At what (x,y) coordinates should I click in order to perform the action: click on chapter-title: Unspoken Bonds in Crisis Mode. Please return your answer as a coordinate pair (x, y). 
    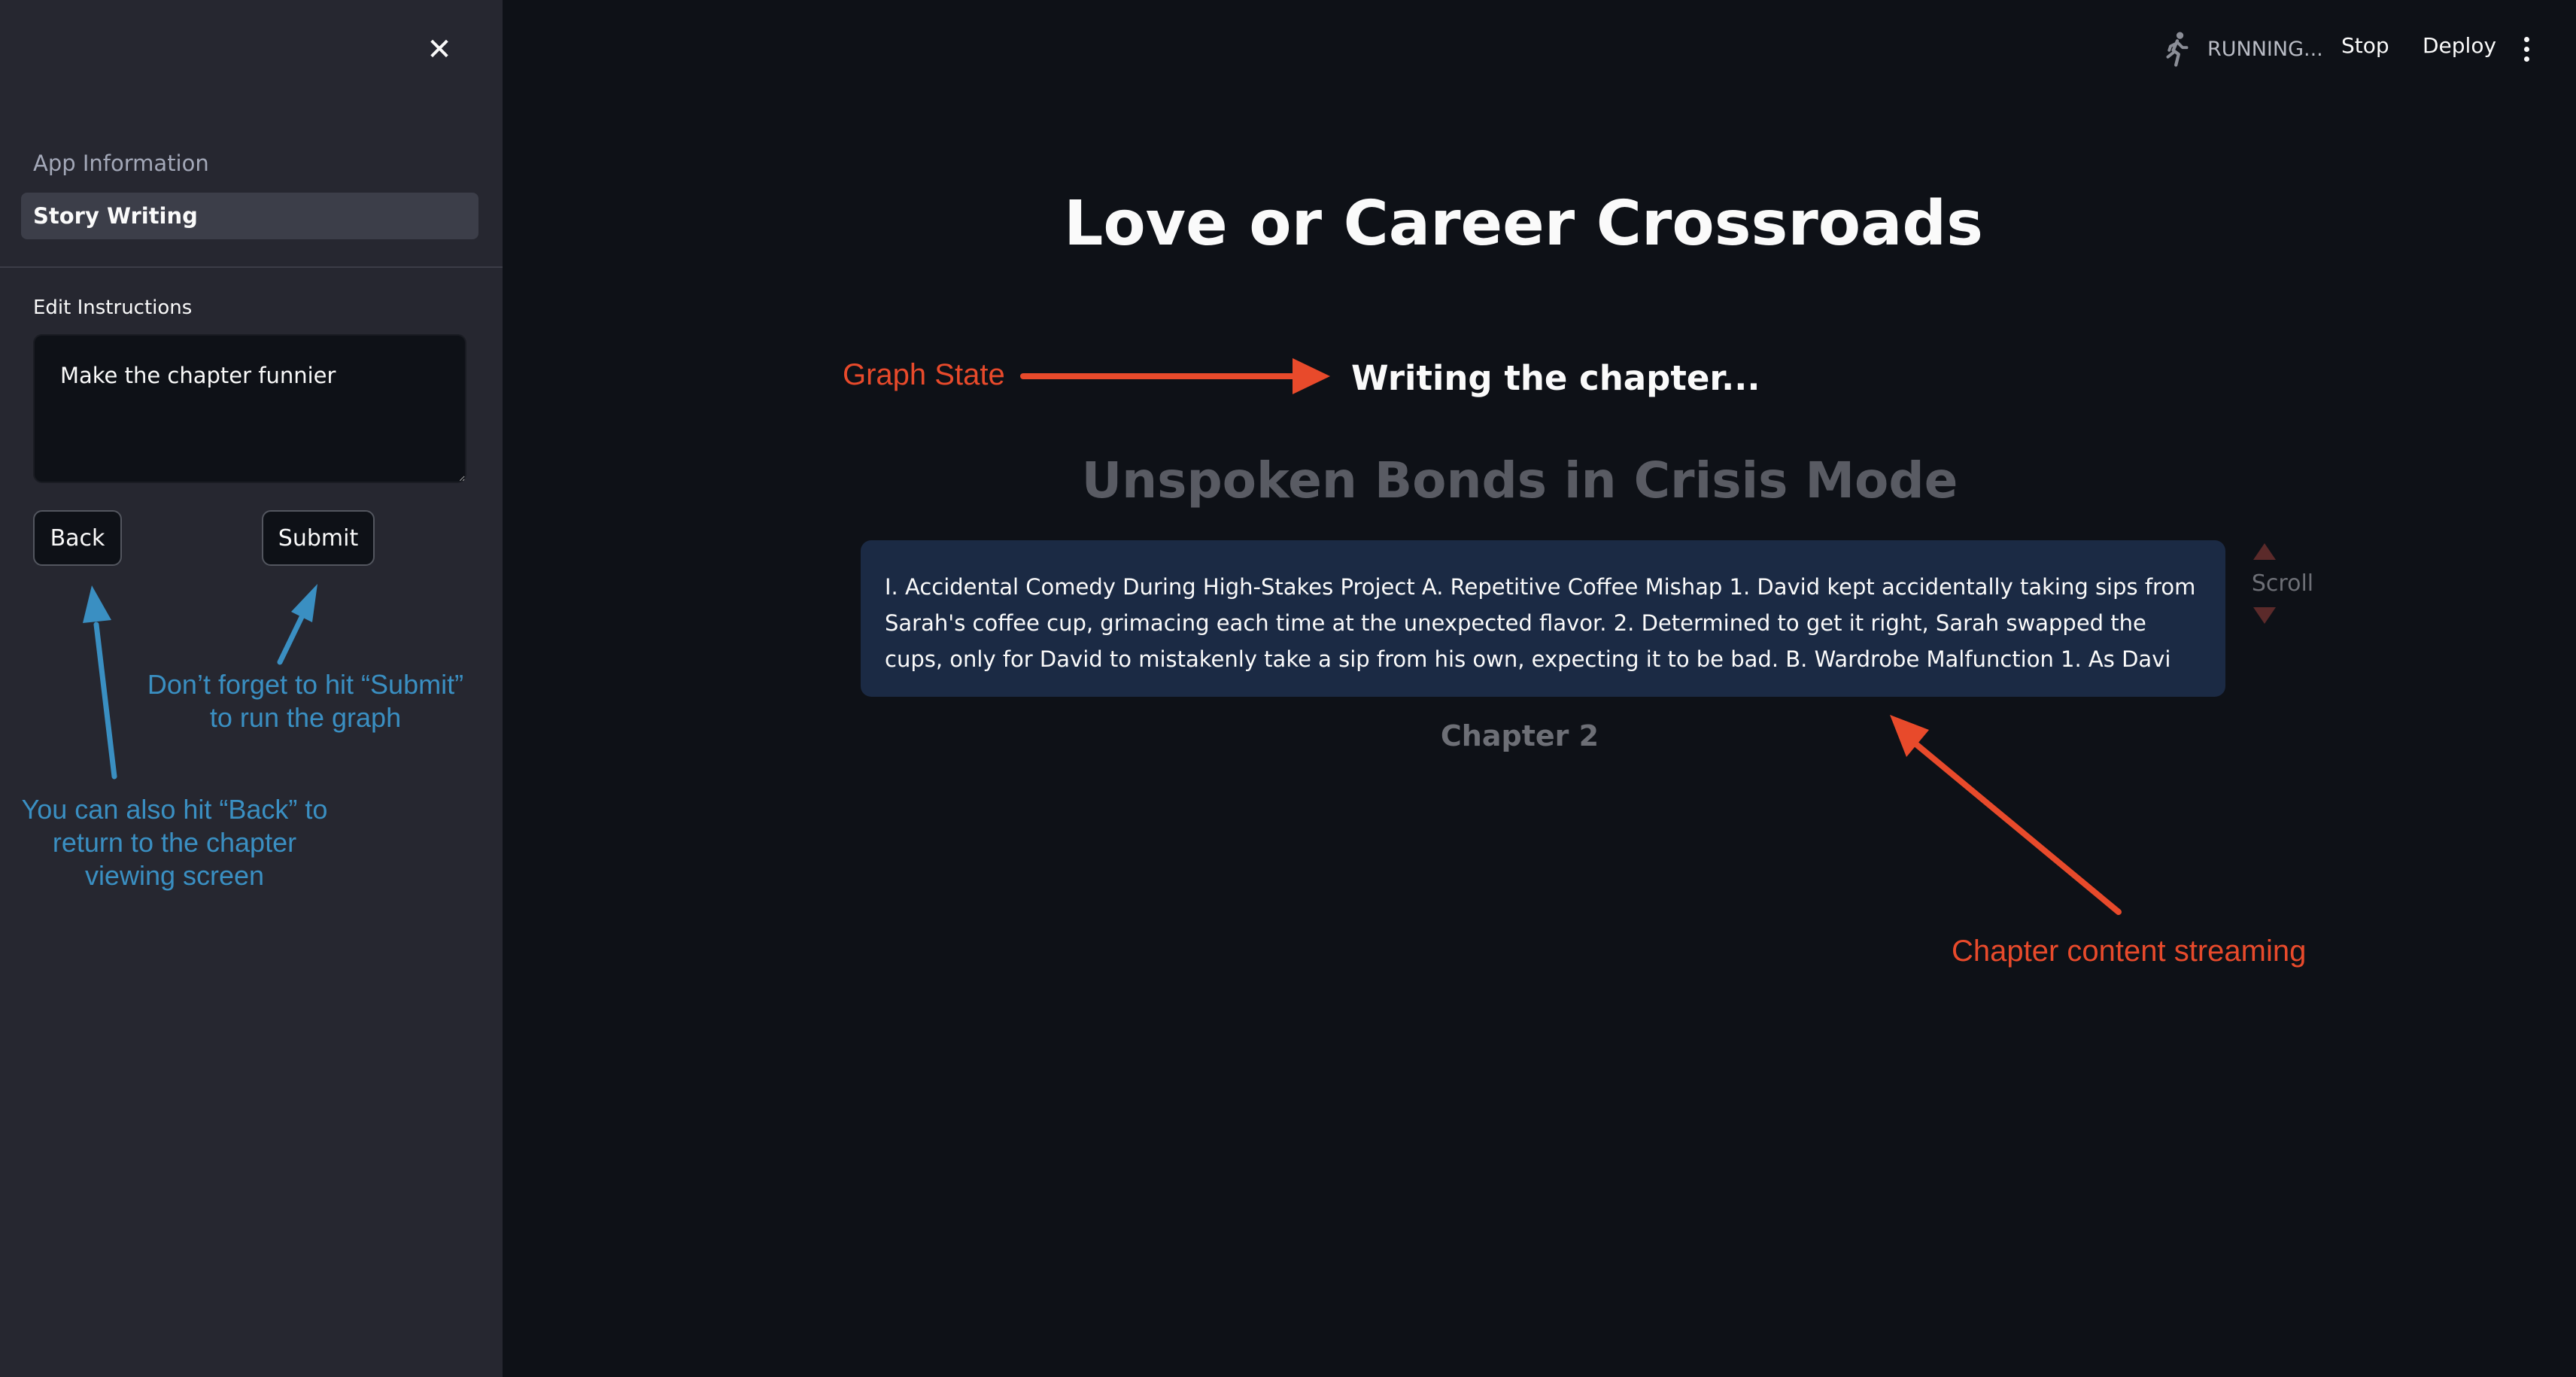
    Looking at the image, I should click on (1520, 480).